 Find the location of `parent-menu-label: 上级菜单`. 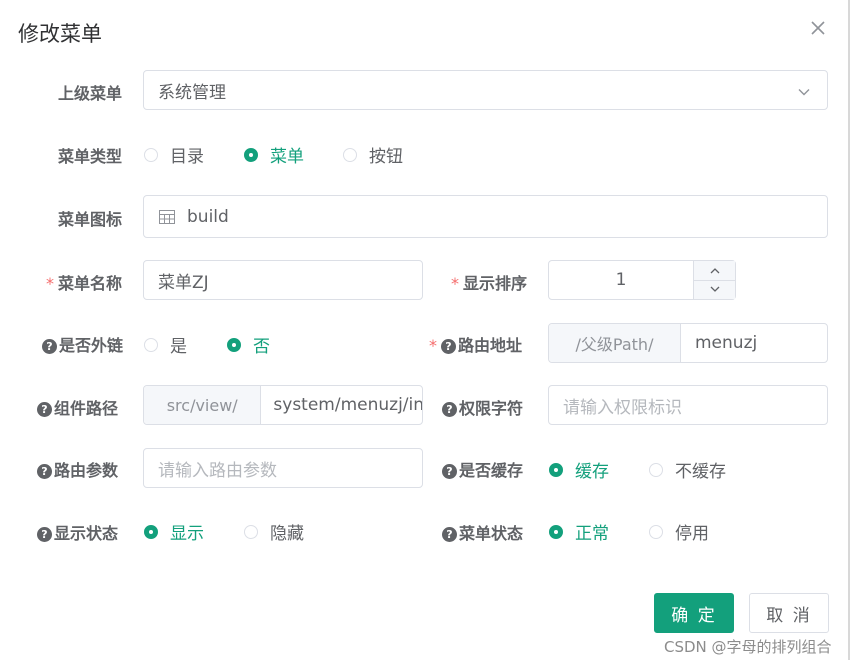

parent-menu-label: 上级菜单 is located at coordinates (90, 93).